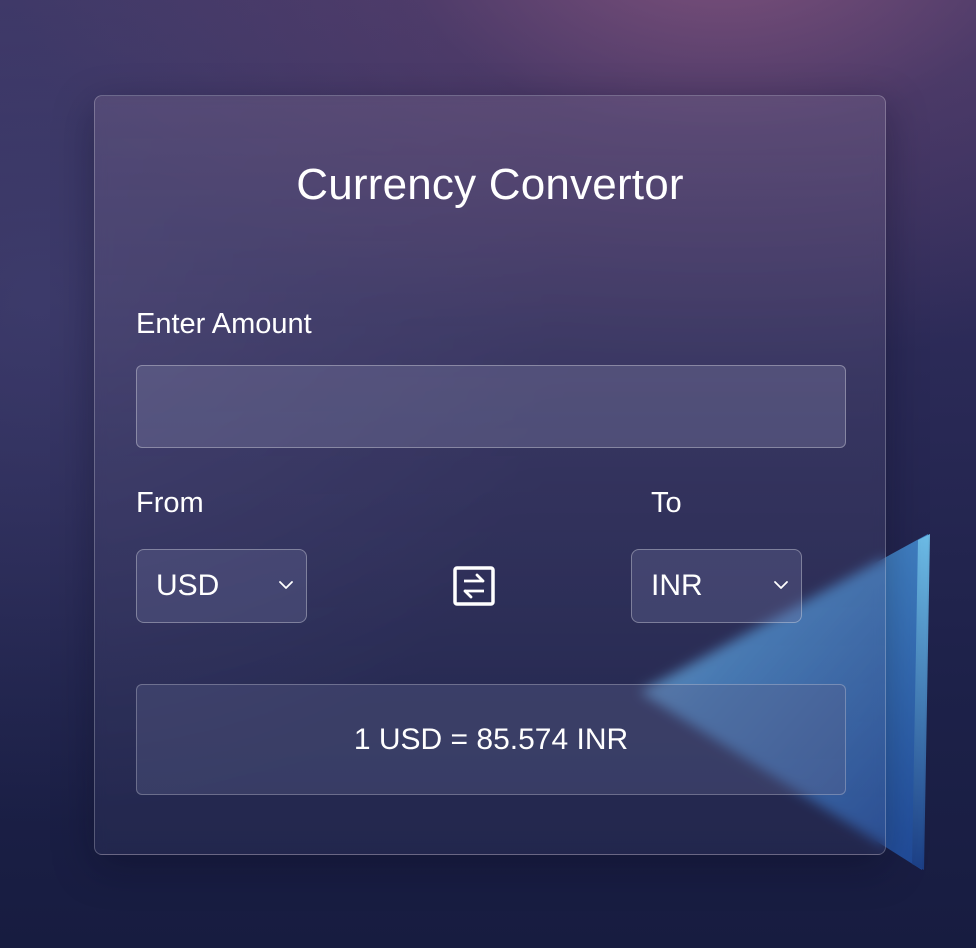  I want to click on from-currency-select: USD, so click(221, 586).